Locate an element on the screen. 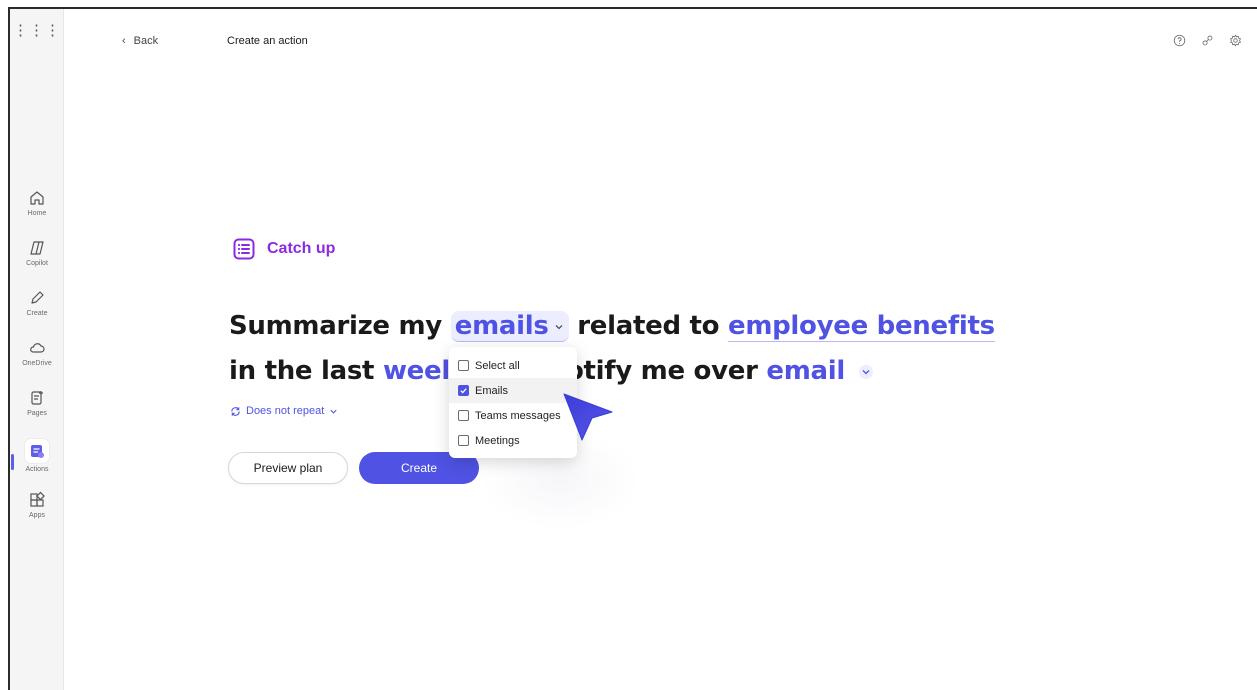 The image size is (1257, 690). option-select-all: Select all is located at coordinates (513, 365).